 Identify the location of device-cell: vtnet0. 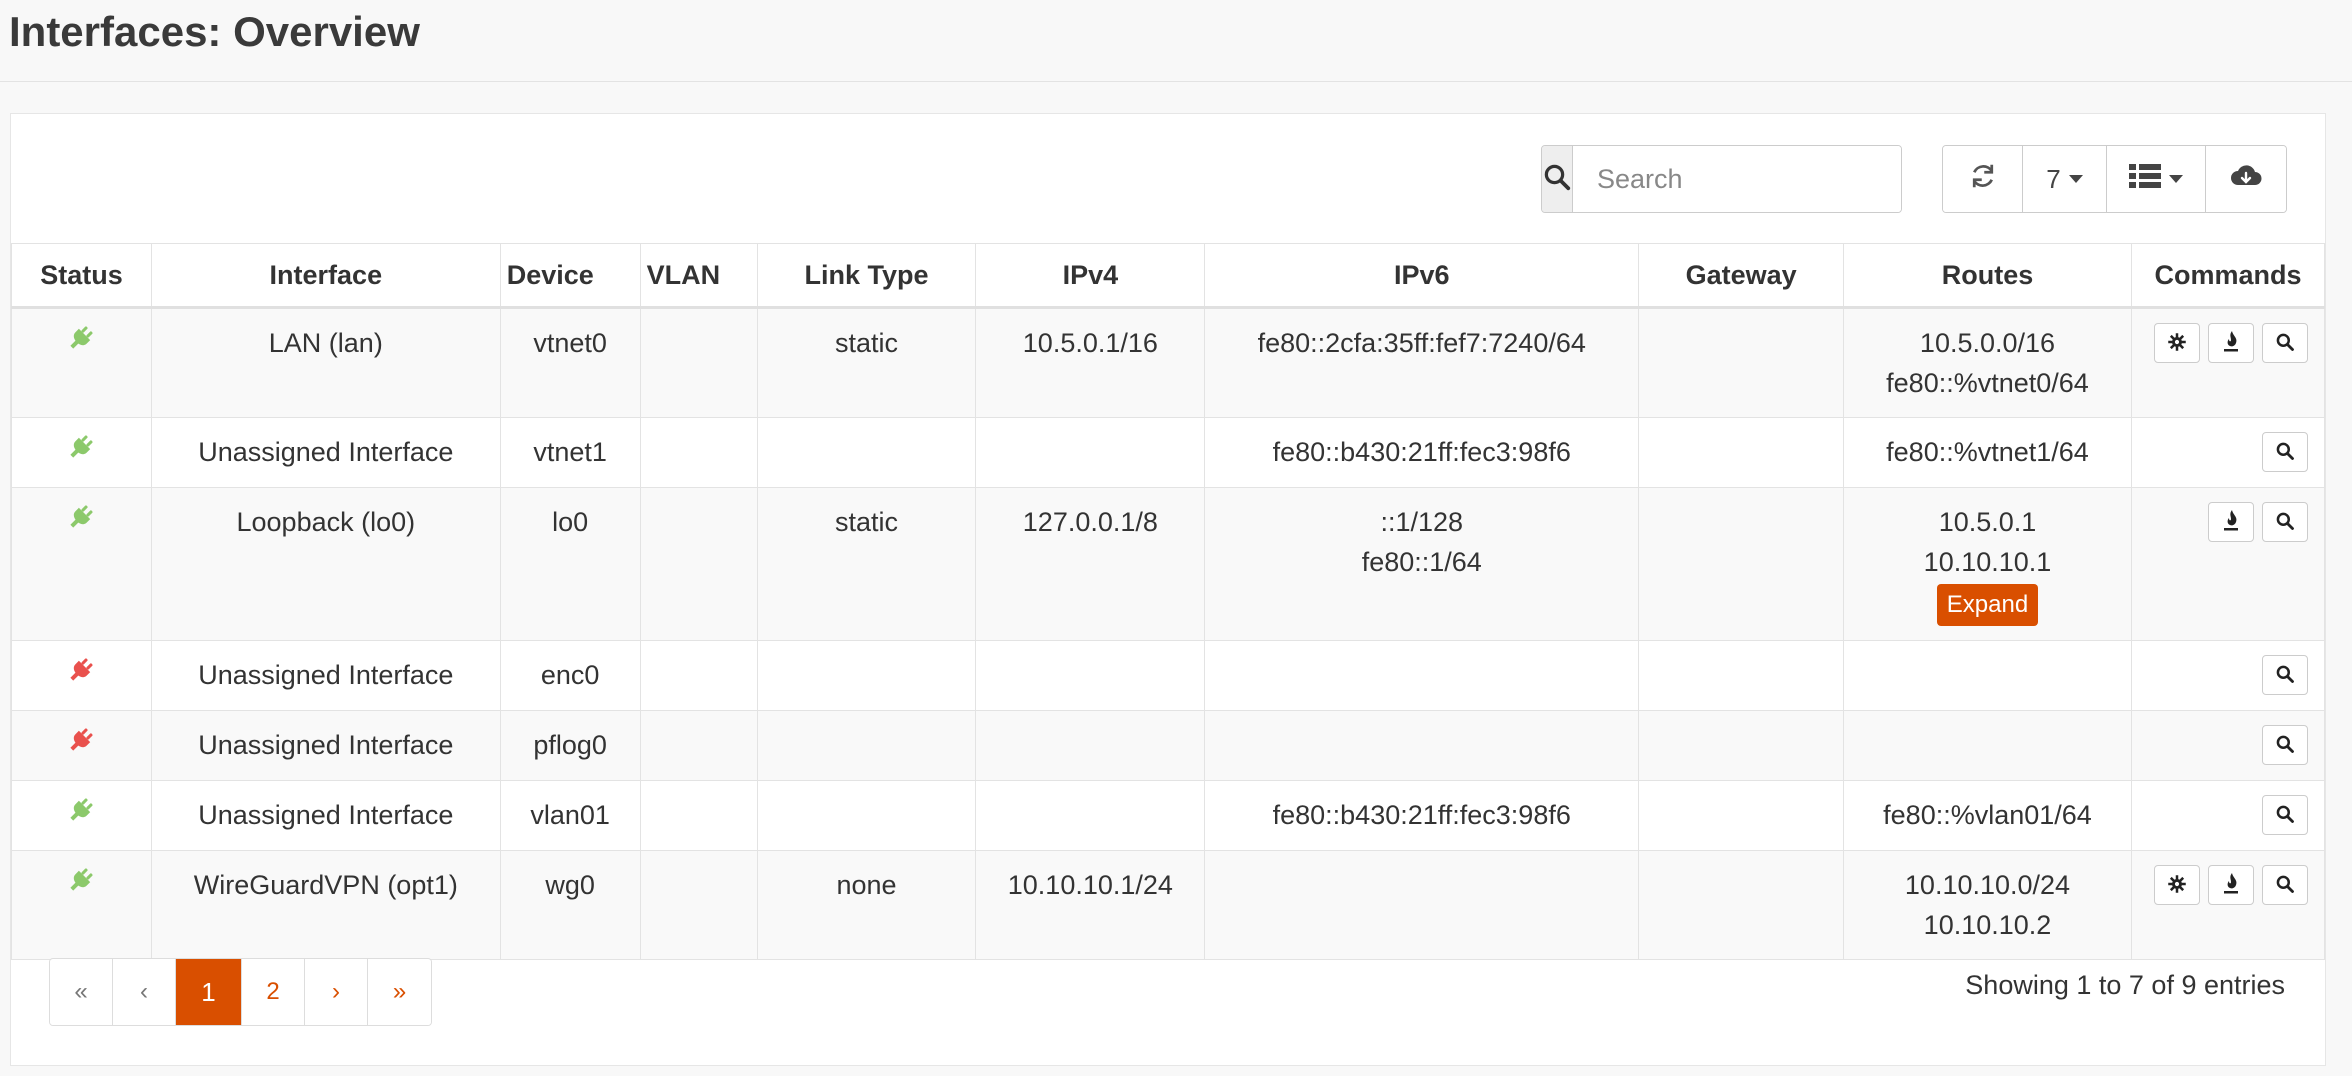
(570, 362).